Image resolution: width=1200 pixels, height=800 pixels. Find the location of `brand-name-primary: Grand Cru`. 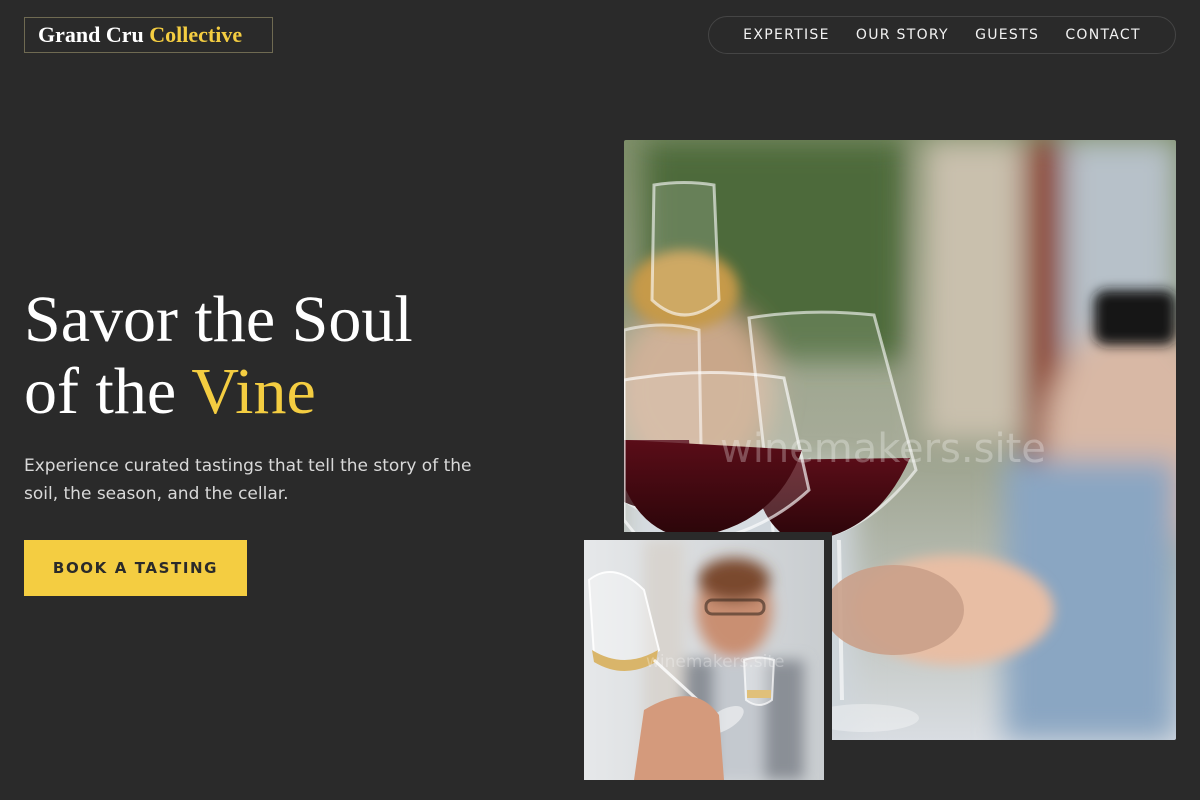

brand-name-primary: Grand Cru is located at coordinates (91, 34).